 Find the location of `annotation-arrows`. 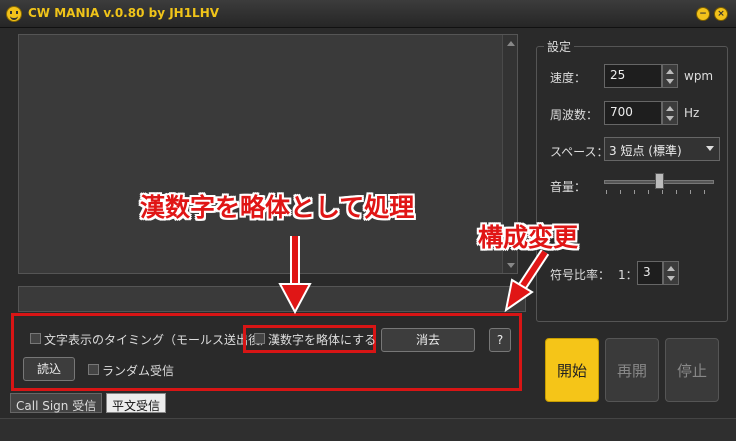

annotation-arrows is located at coordinates (414, 275).